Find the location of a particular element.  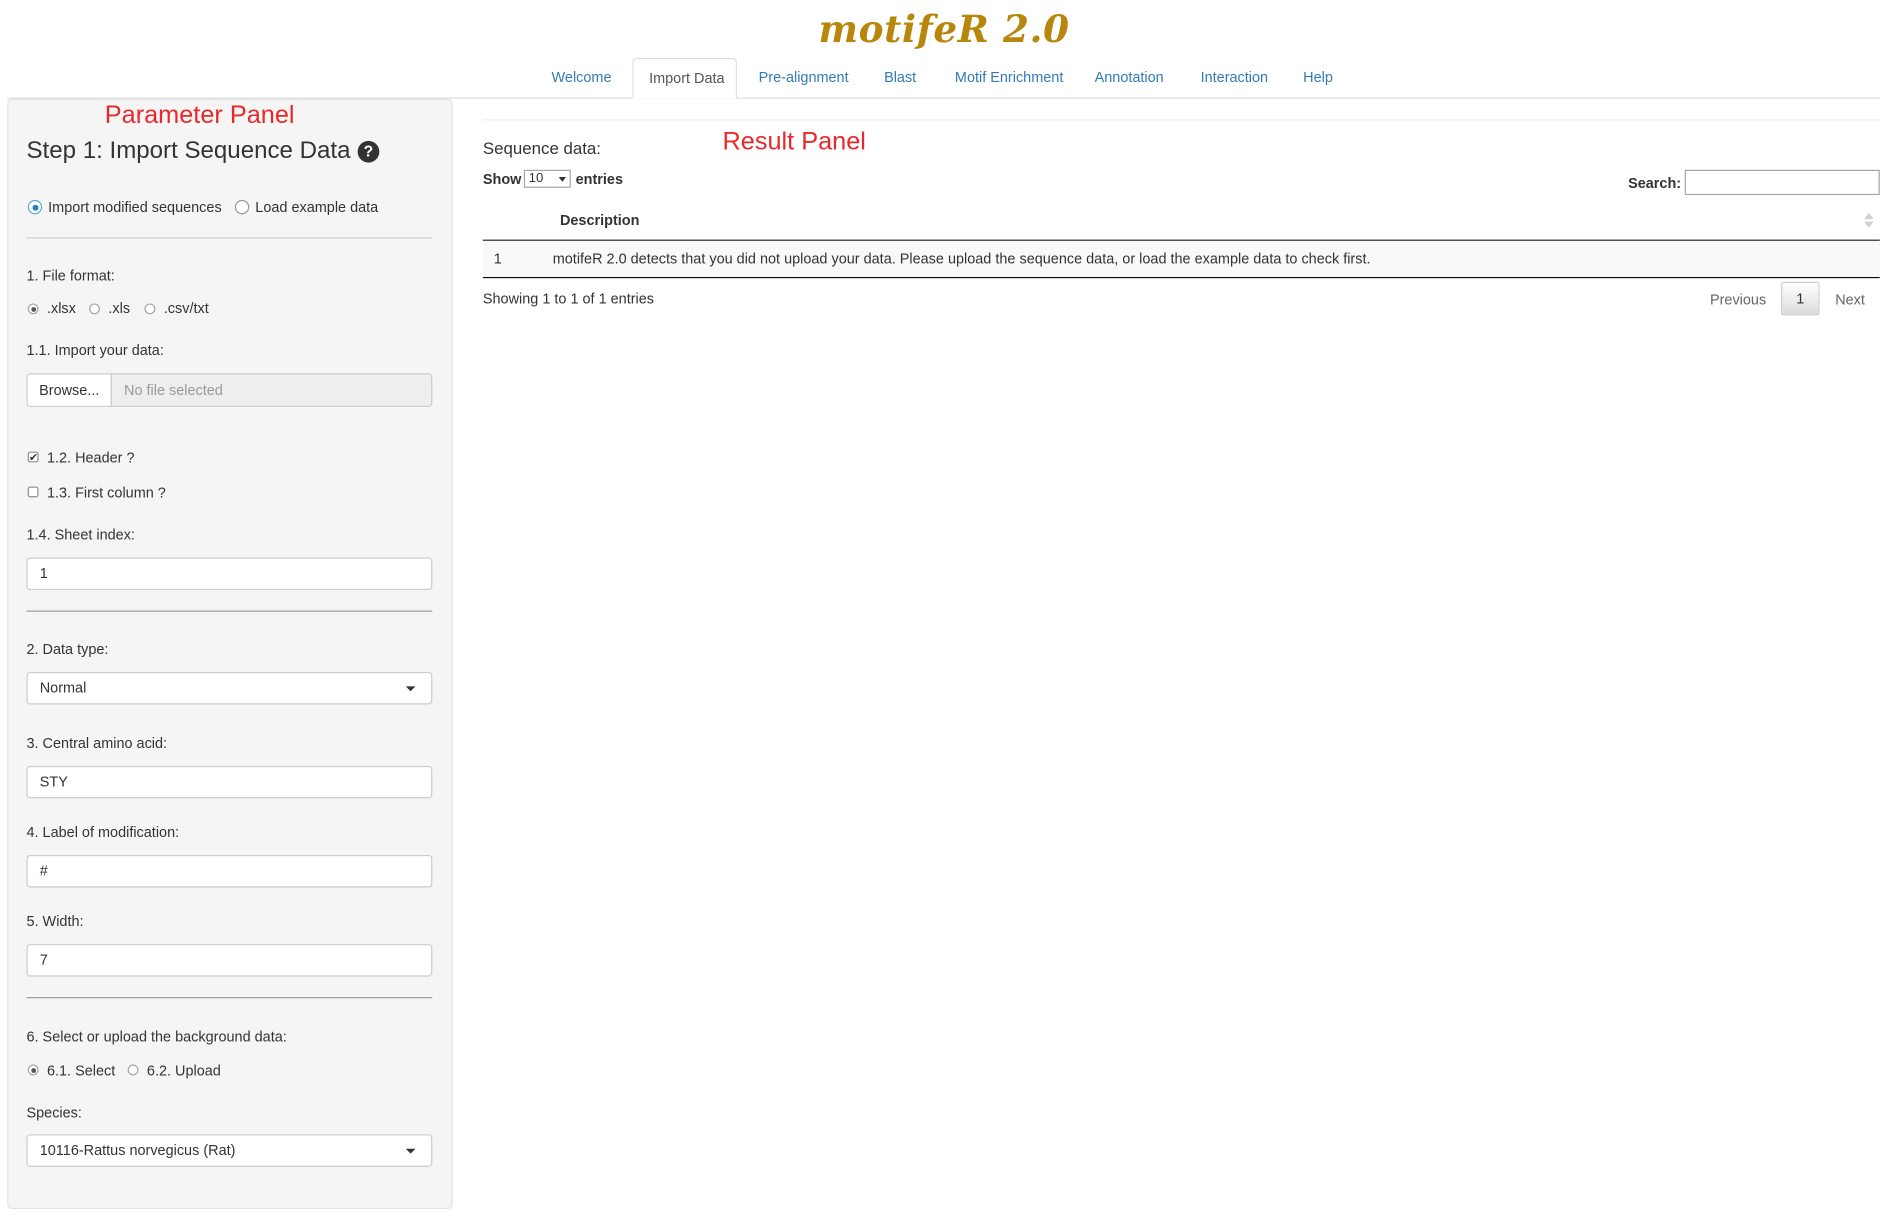

mode-label-example: Load example data is located at coordinates (317, 207).